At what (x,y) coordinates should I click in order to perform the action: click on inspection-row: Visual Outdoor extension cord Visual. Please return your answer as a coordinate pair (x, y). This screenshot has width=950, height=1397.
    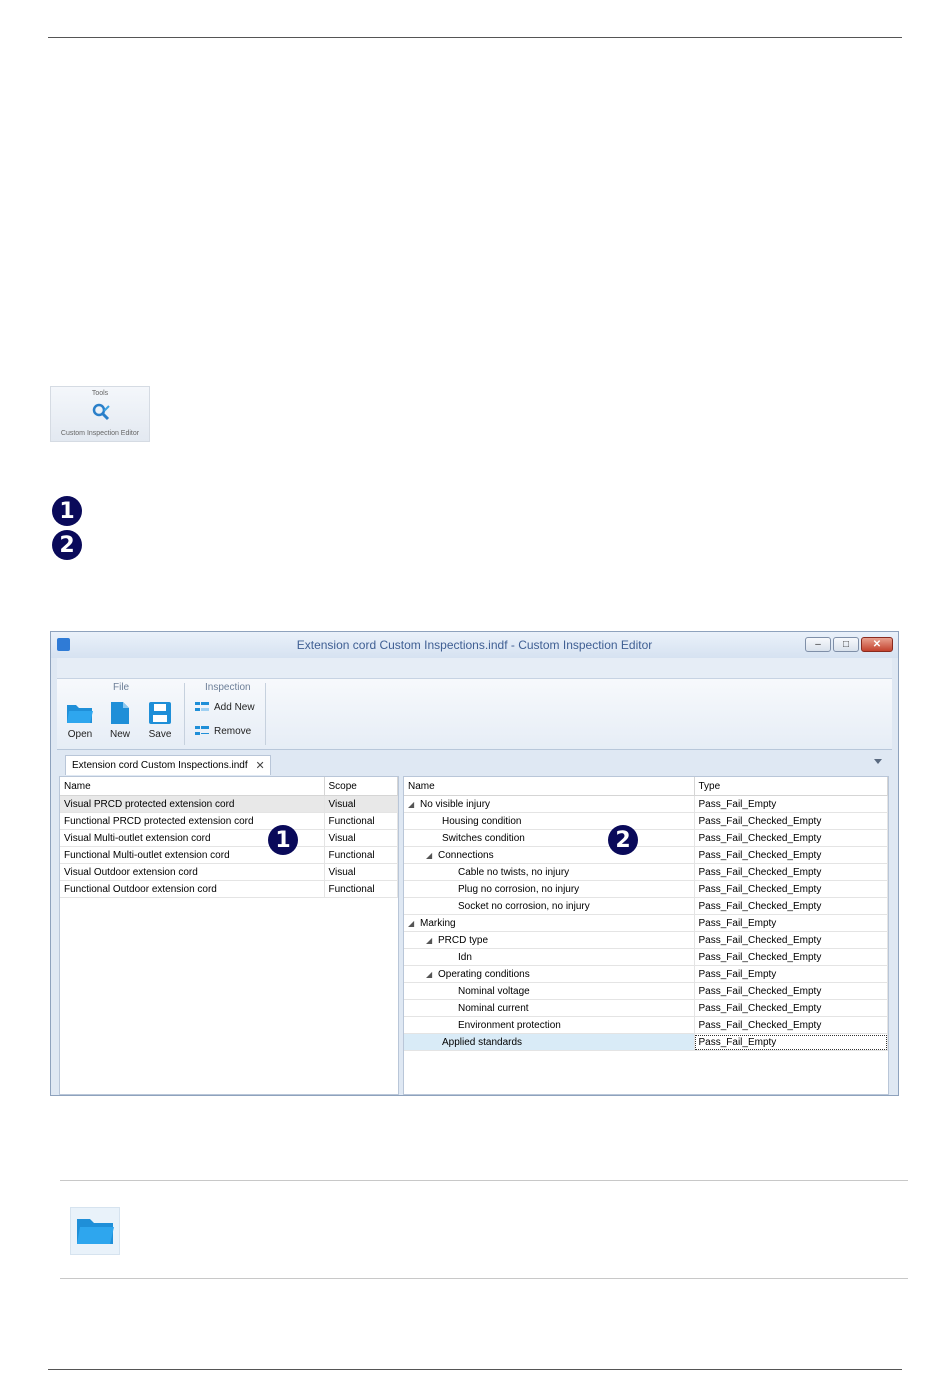
    Looking at the image, I should click on (229, 872).